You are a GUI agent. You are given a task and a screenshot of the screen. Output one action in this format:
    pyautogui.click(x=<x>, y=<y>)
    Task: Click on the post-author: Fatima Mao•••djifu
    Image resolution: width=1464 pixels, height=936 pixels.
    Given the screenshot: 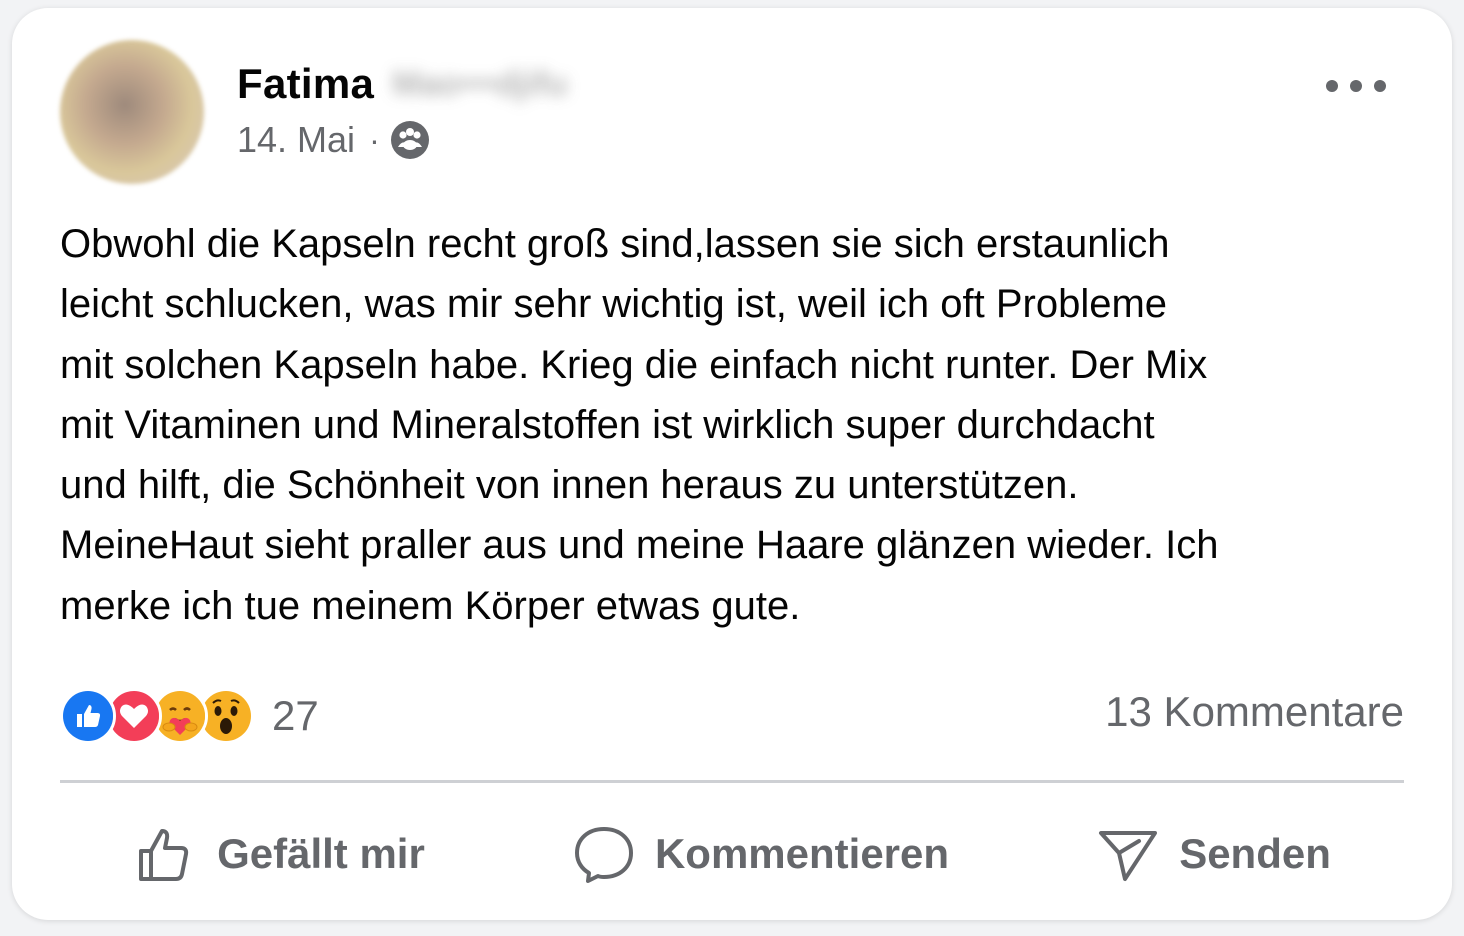 What is the action you would take?
    pyautogui.click(x=402, y=84)
    